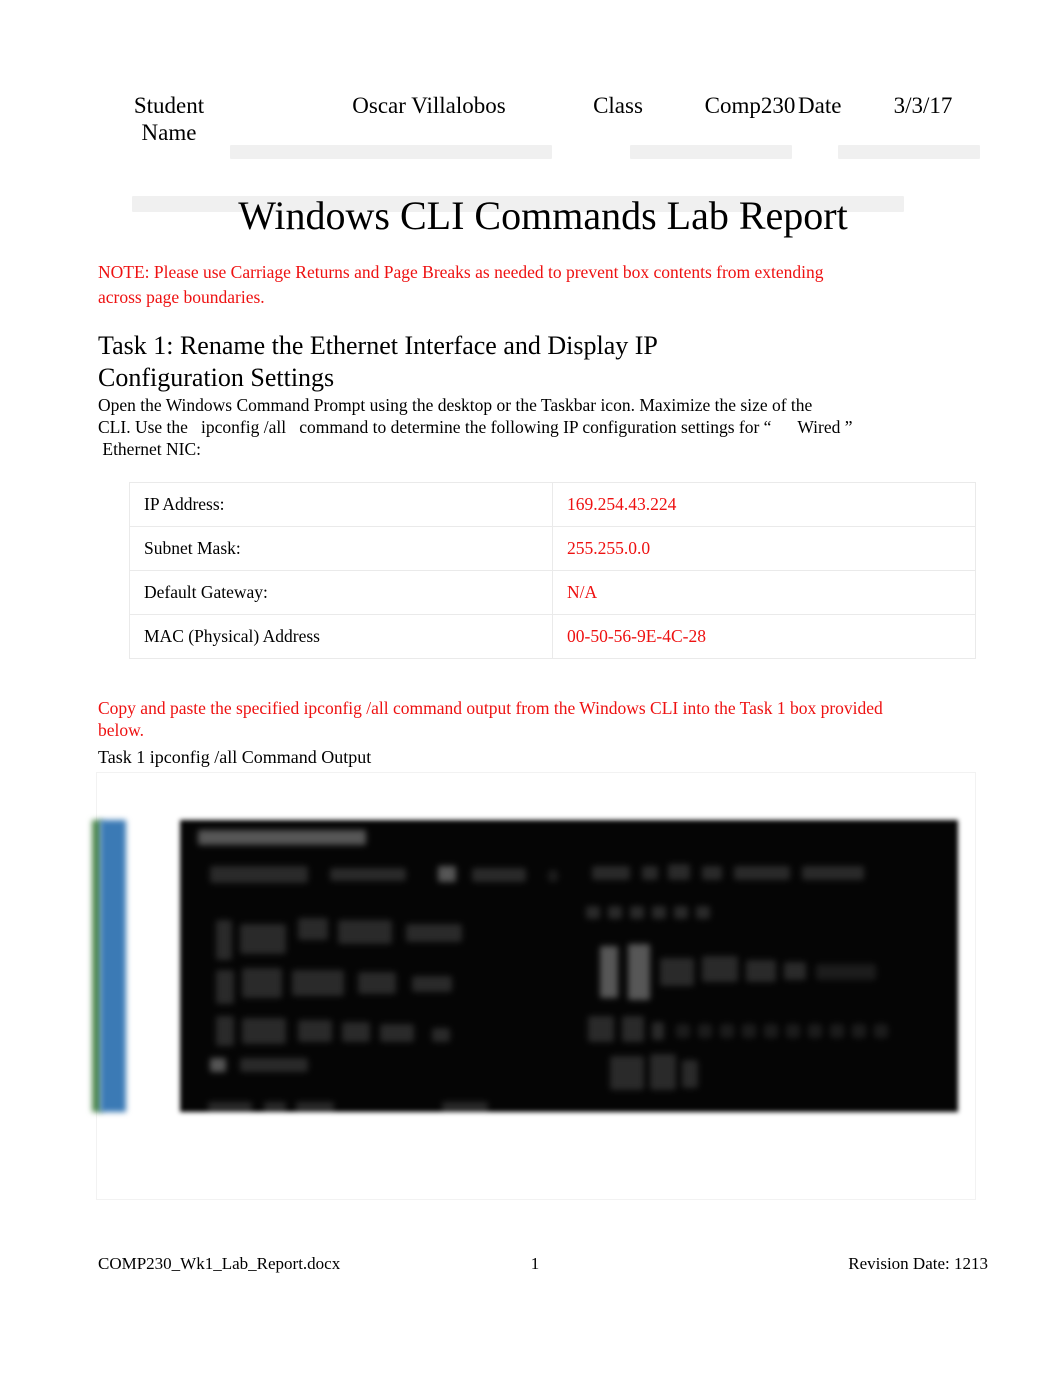 Image resolution: width=1062 pixels, height=1377 pixels. What do you see at coordinates (918, 1263) in the screenshot?
I see `footer-revision: Revision Date: 1213` at bounding box center [918, 1263].